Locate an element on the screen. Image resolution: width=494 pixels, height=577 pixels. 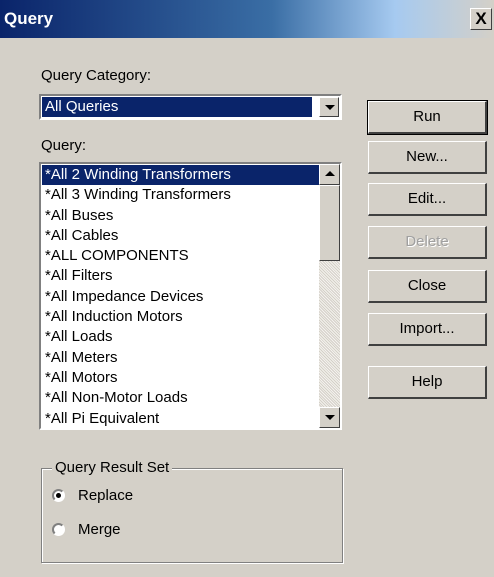
list-item: *ALL COMPONENTS is located at coordinates (180, 256).